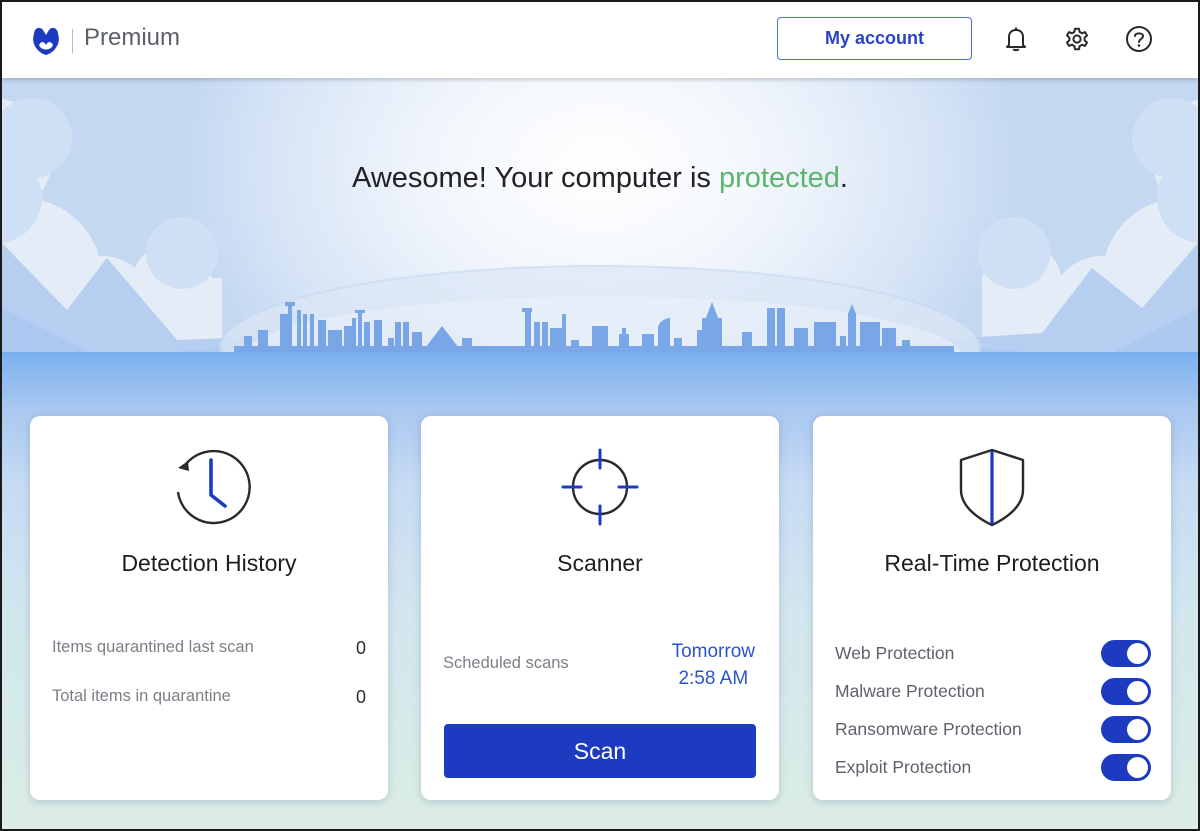  Describe the element at coordinates (713, 678) in the screenshot. I see `scheduled-scan-clock: 2:58 AM` at that location.